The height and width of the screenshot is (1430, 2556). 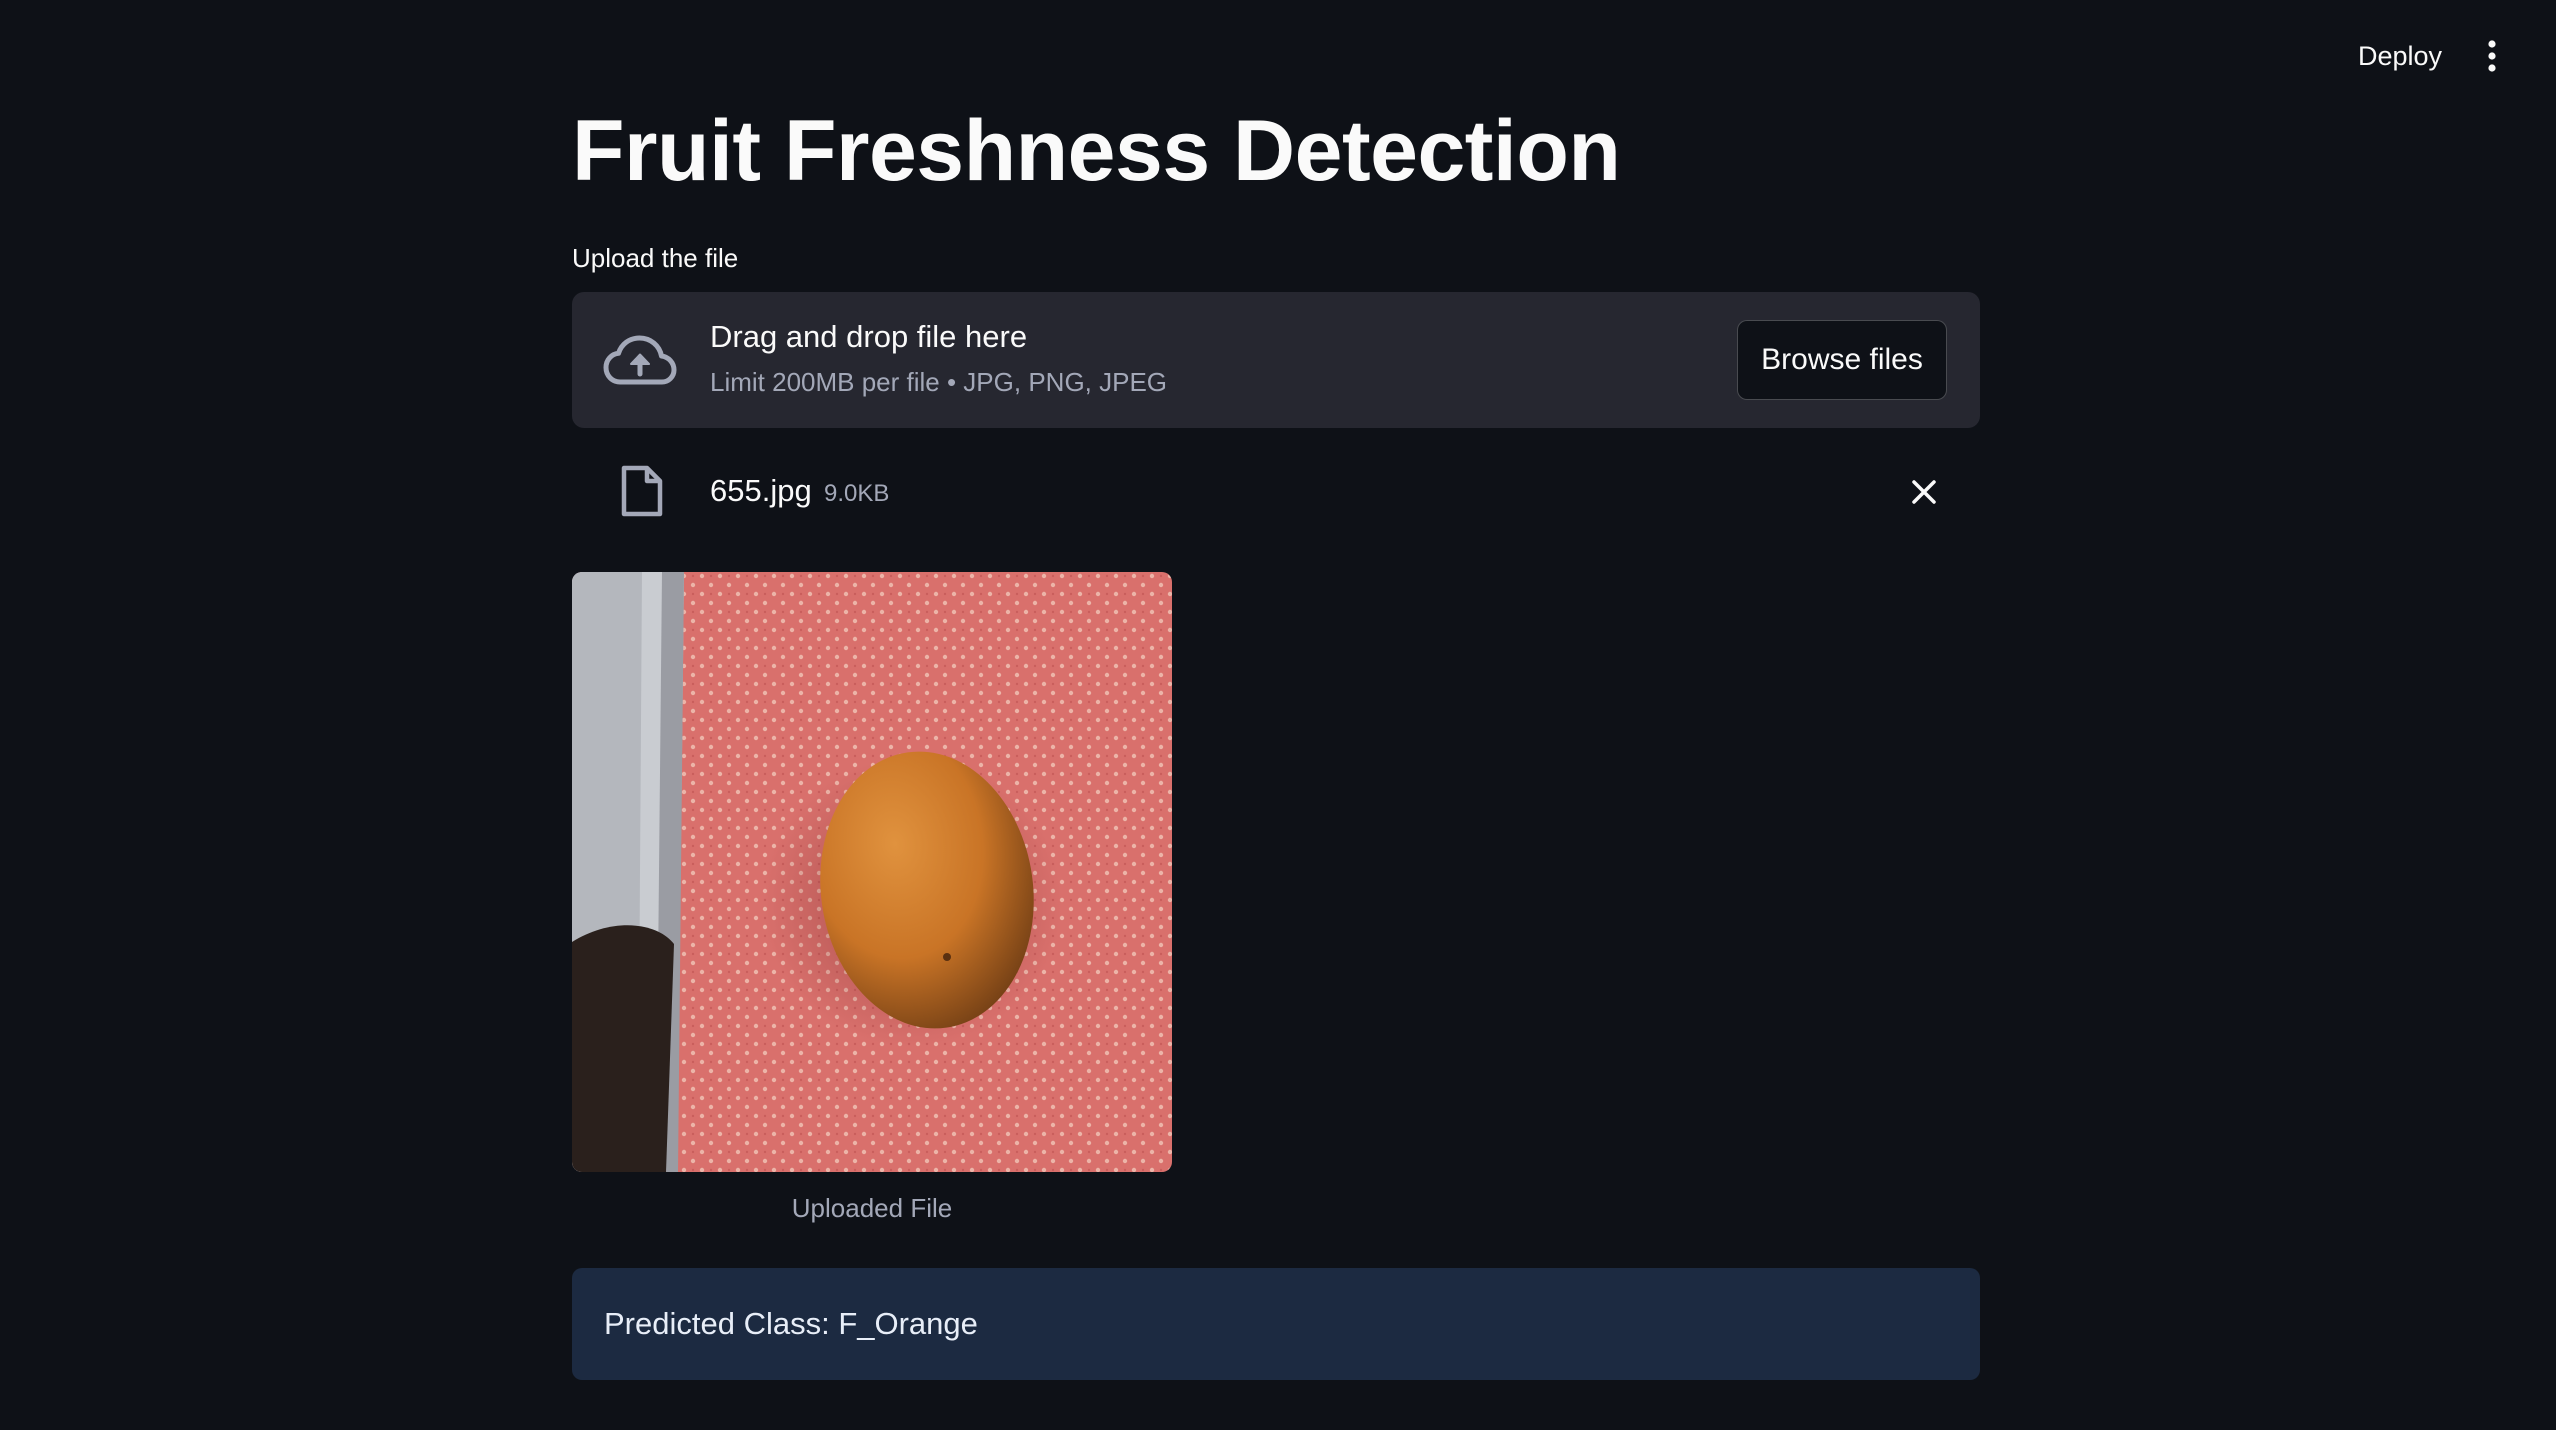 I want to click on browse-files-label: Browse files, so click(x=1842, y=359).